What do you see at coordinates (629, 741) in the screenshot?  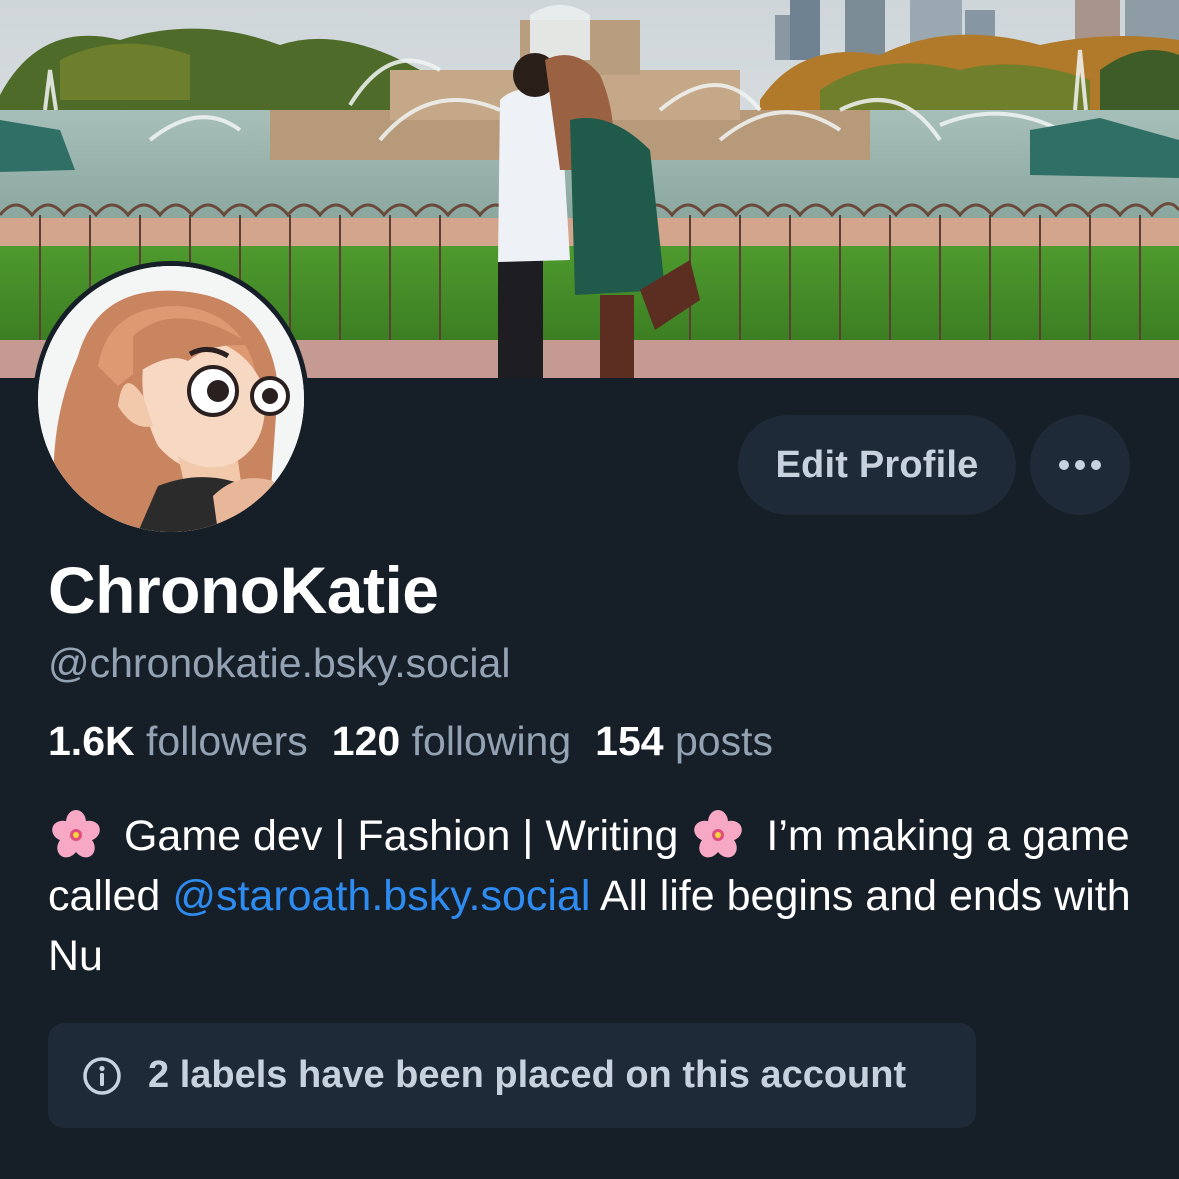 I see `posts-count: 154` at bounding box center [629, 741].